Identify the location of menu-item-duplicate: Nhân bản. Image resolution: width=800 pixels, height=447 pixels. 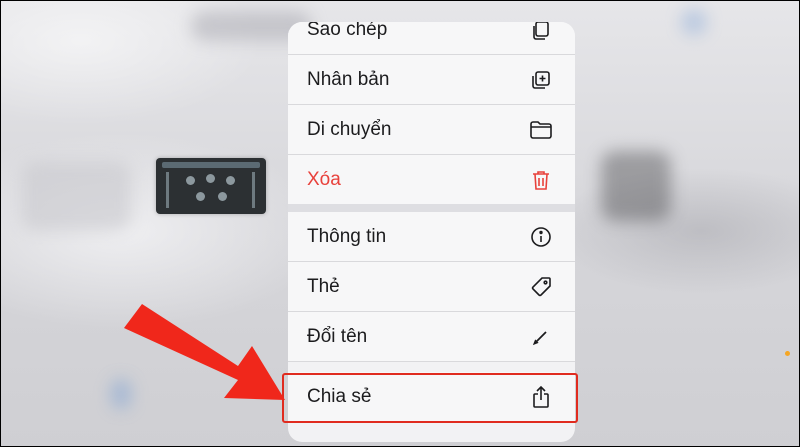
(431, 80).